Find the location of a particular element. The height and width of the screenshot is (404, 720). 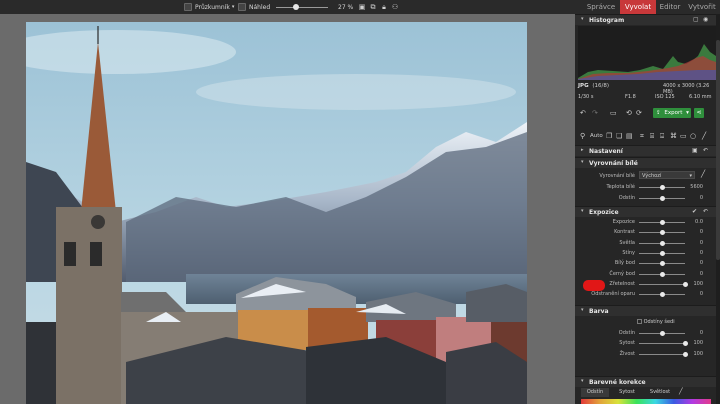

exposure-header: ▾ Expozice ✔ ↶ is located at coordinates (645, 211).